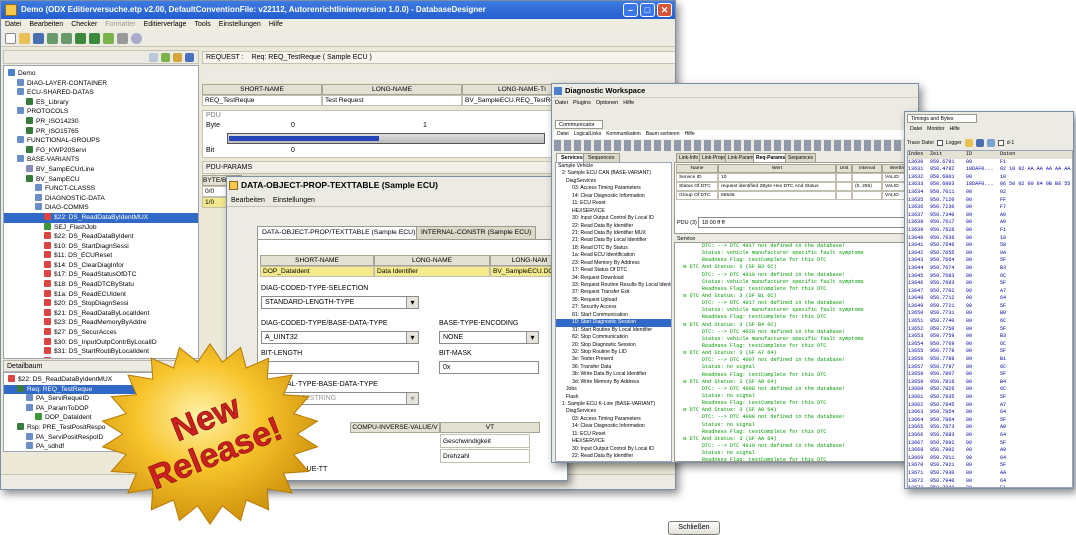  I want to click on trace-row: 13646 950.7693 00 5F, so click(990, 284).